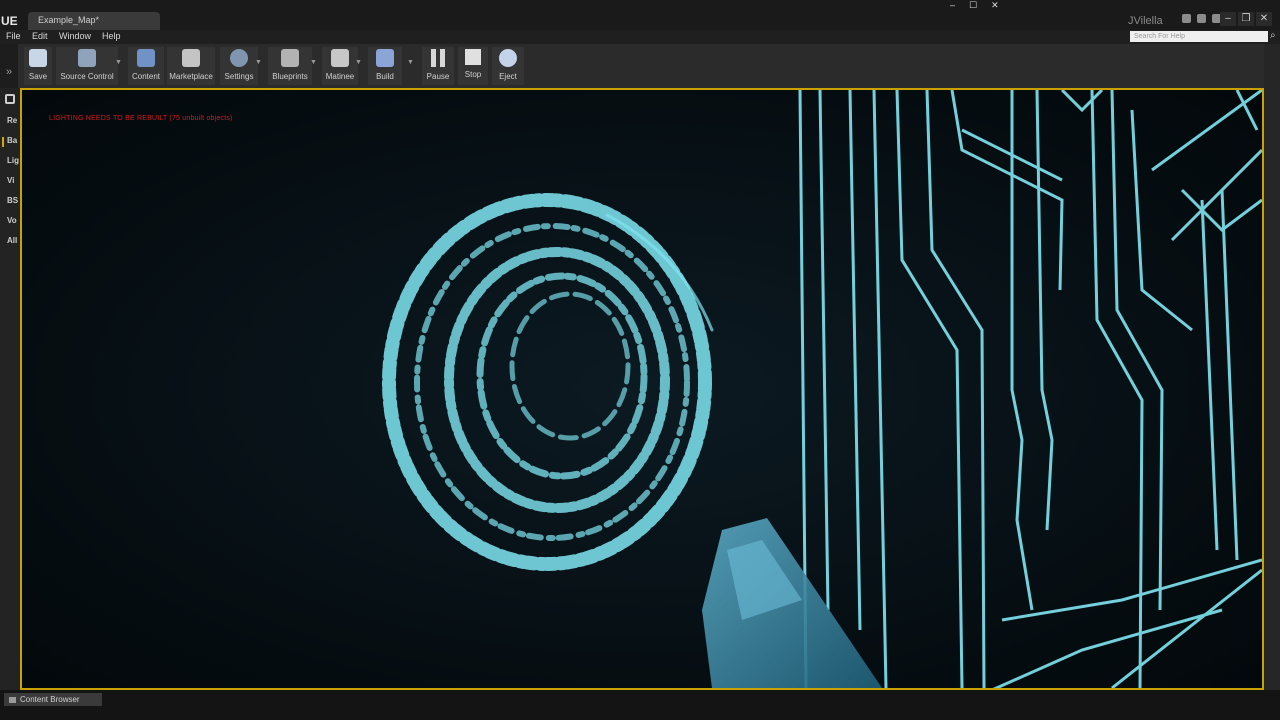 The height and width of the screenshot is (720, 1280). What do you see at coordinates (438, 58) in the screenshot?
I see `pause-icon` at bounding box center [438, 58].